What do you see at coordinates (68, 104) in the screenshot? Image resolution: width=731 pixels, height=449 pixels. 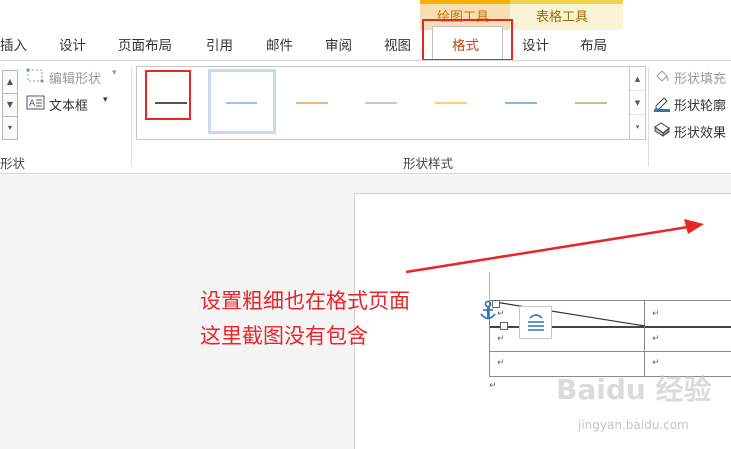 I see `text-box-button: 文本框` at bounding box center [68, 104].